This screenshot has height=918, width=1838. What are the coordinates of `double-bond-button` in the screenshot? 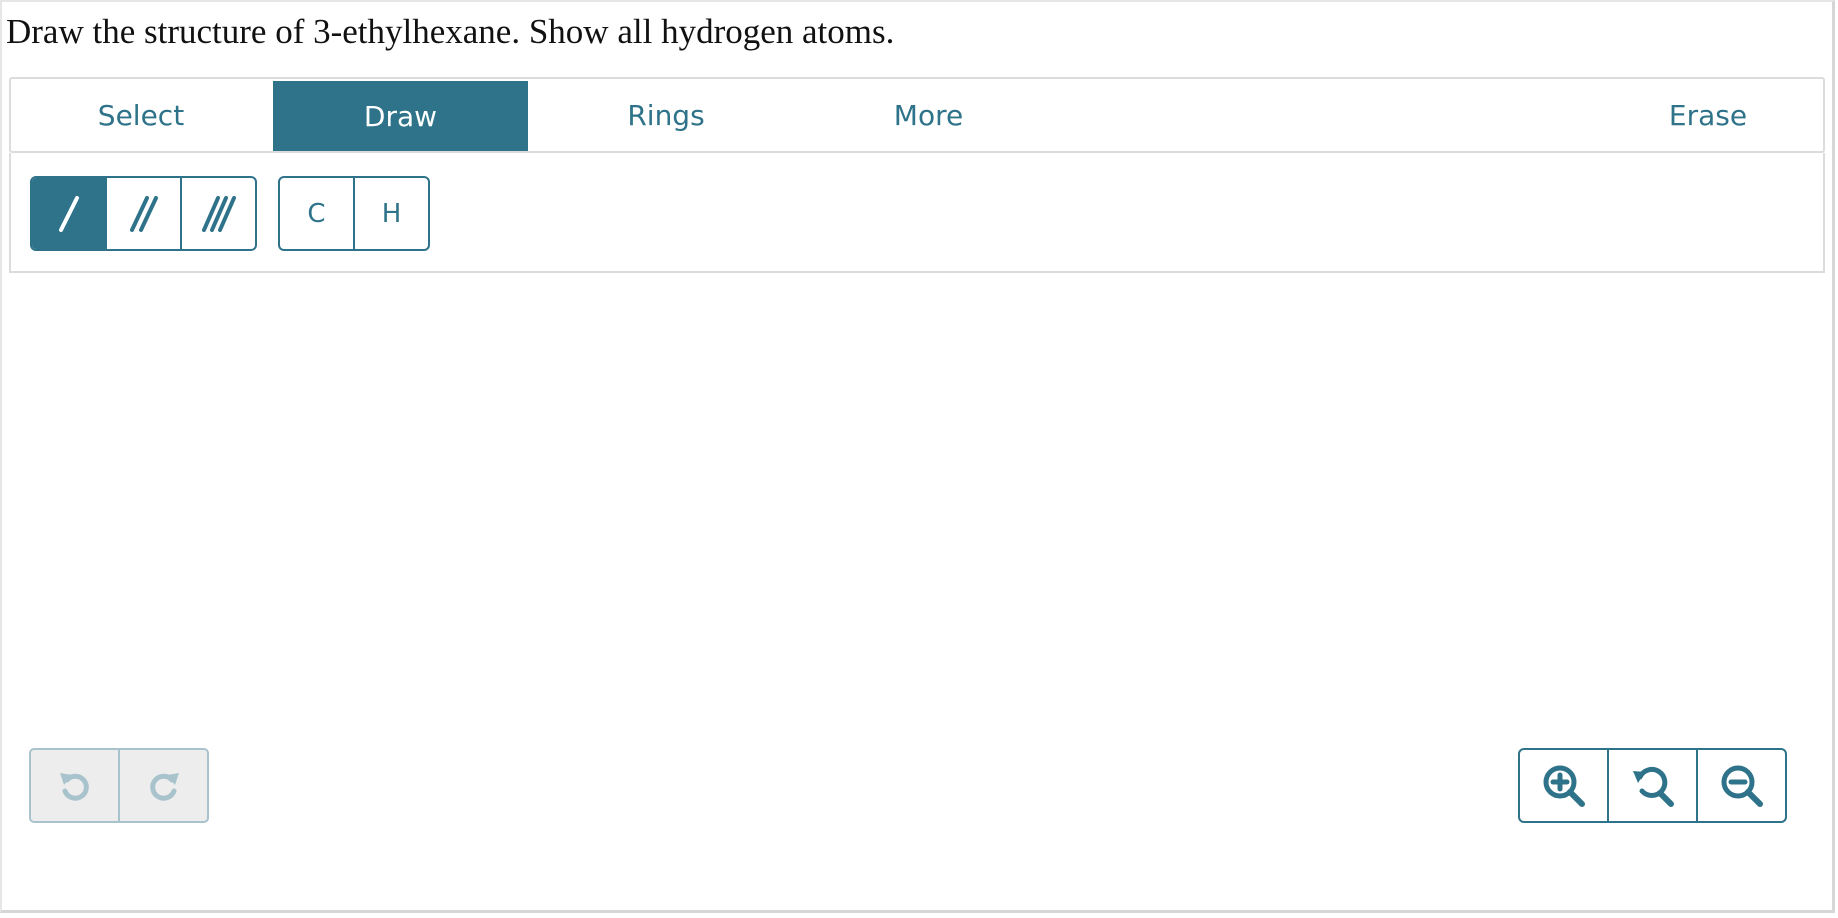 It's located at (144, 213).